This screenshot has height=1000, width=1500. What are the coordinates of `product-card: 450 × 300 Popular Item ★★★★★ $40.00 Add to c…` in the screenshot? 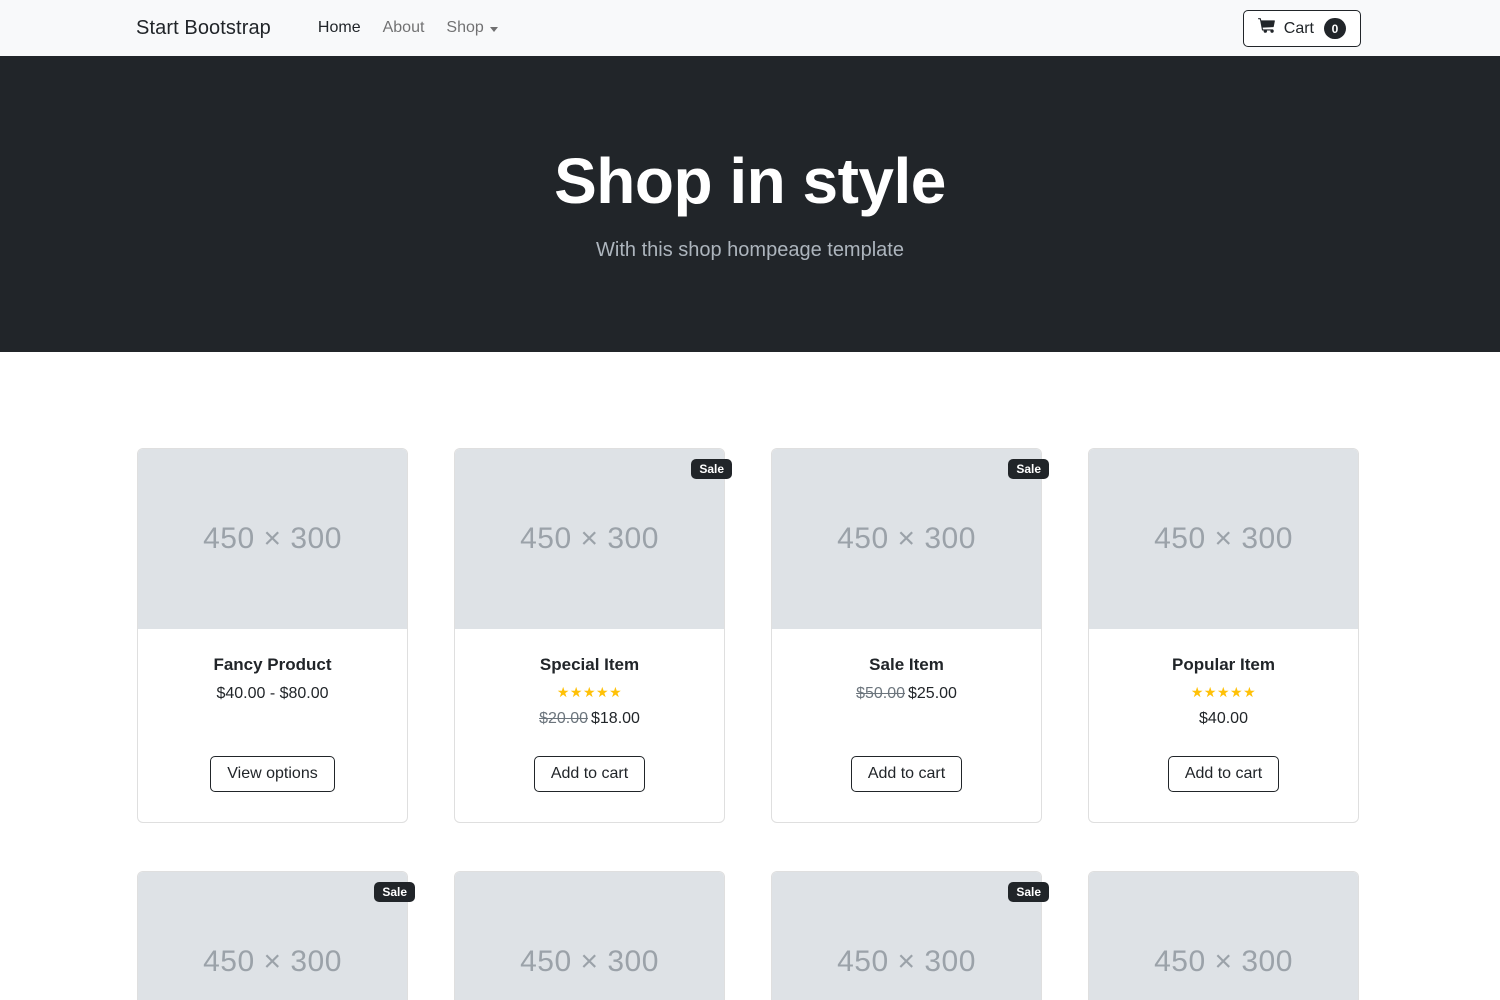 It's located at (1223, 635).